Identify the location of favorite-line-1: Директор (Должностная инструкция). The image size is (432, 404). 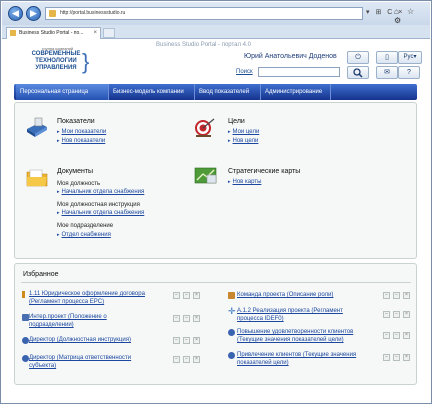
(80, 340).